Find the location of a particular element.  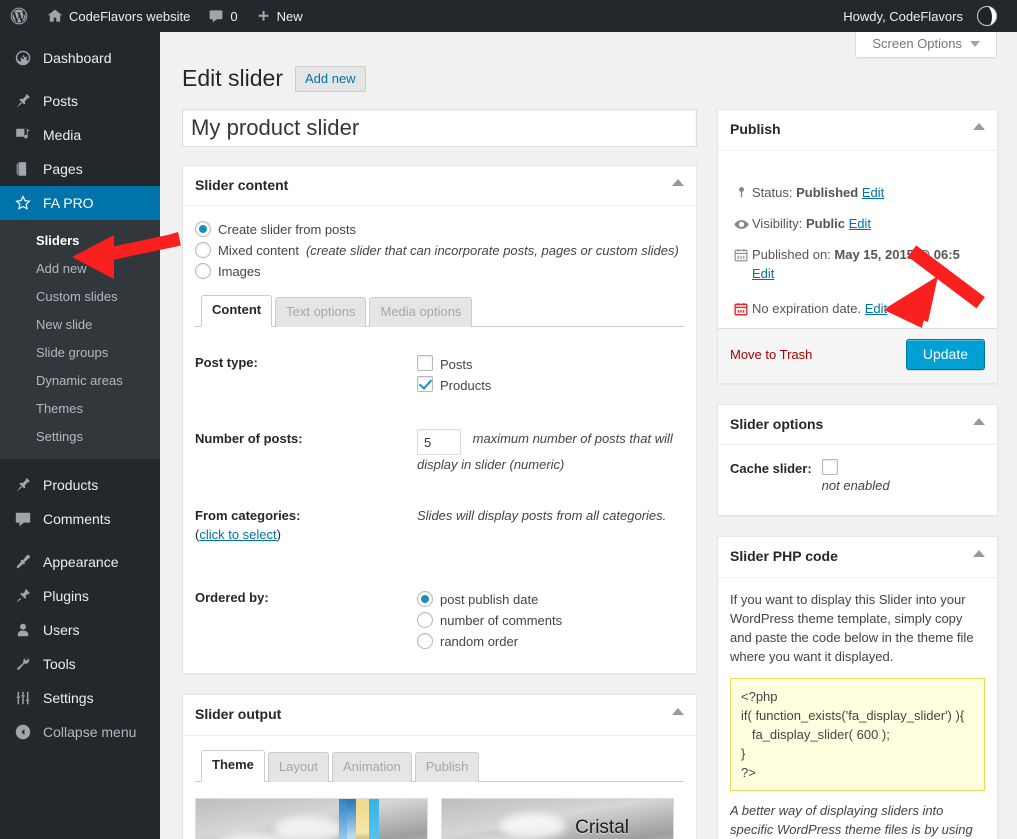

sidebar-item-dashboard: Dashboard is located at coordinates (80, 58).